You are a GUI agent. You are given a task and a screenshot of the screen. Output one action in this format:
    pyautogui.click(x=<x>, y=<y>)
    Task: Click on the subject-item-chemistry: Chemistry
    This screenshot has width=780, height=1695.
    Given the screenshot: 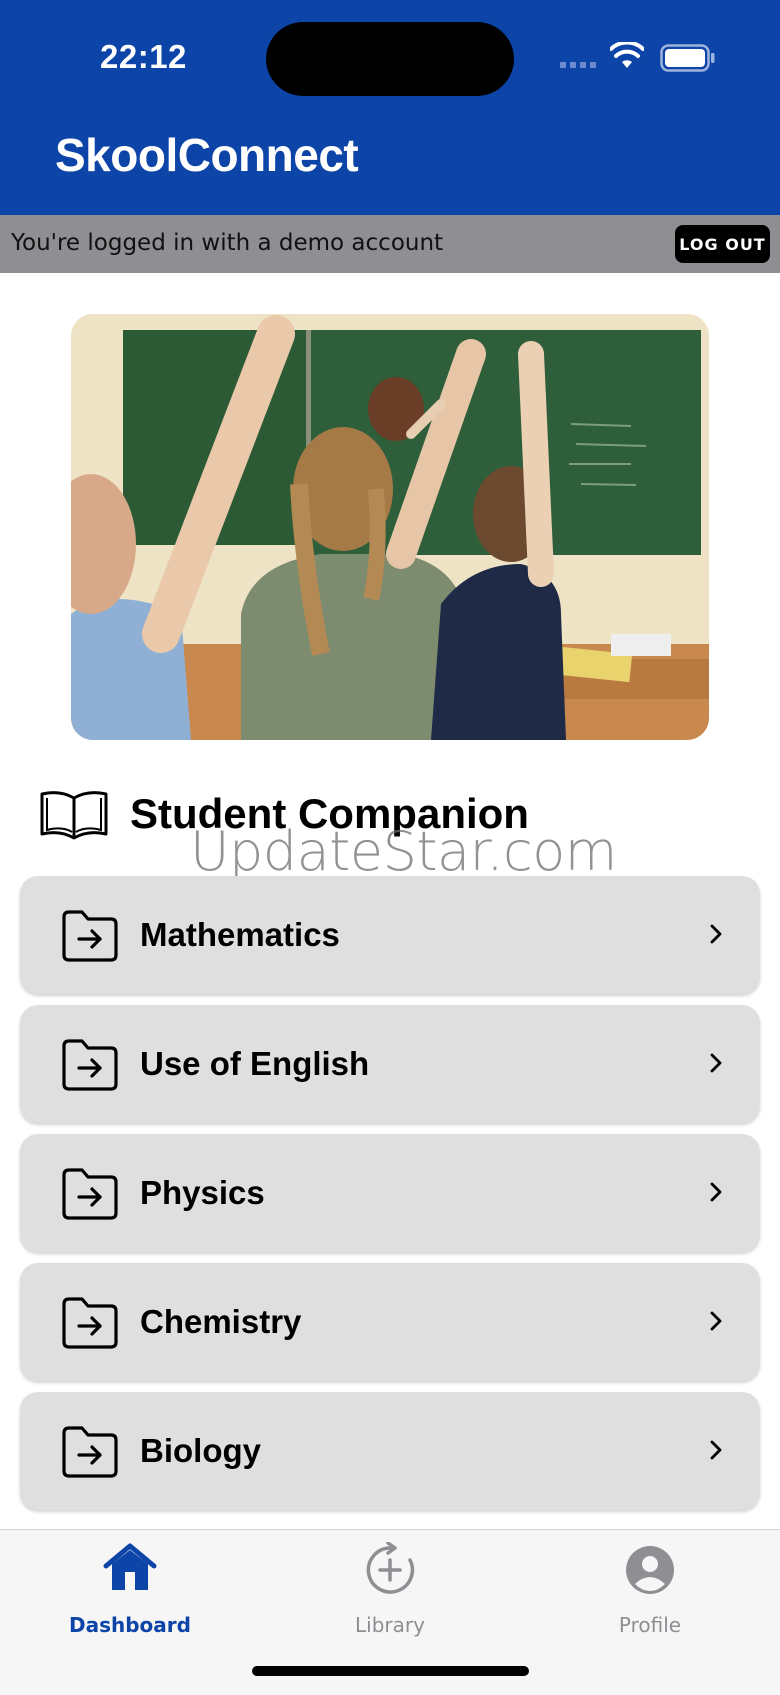 What is the action you would take?
    pyautogui.click(x=390, y=1322)
    